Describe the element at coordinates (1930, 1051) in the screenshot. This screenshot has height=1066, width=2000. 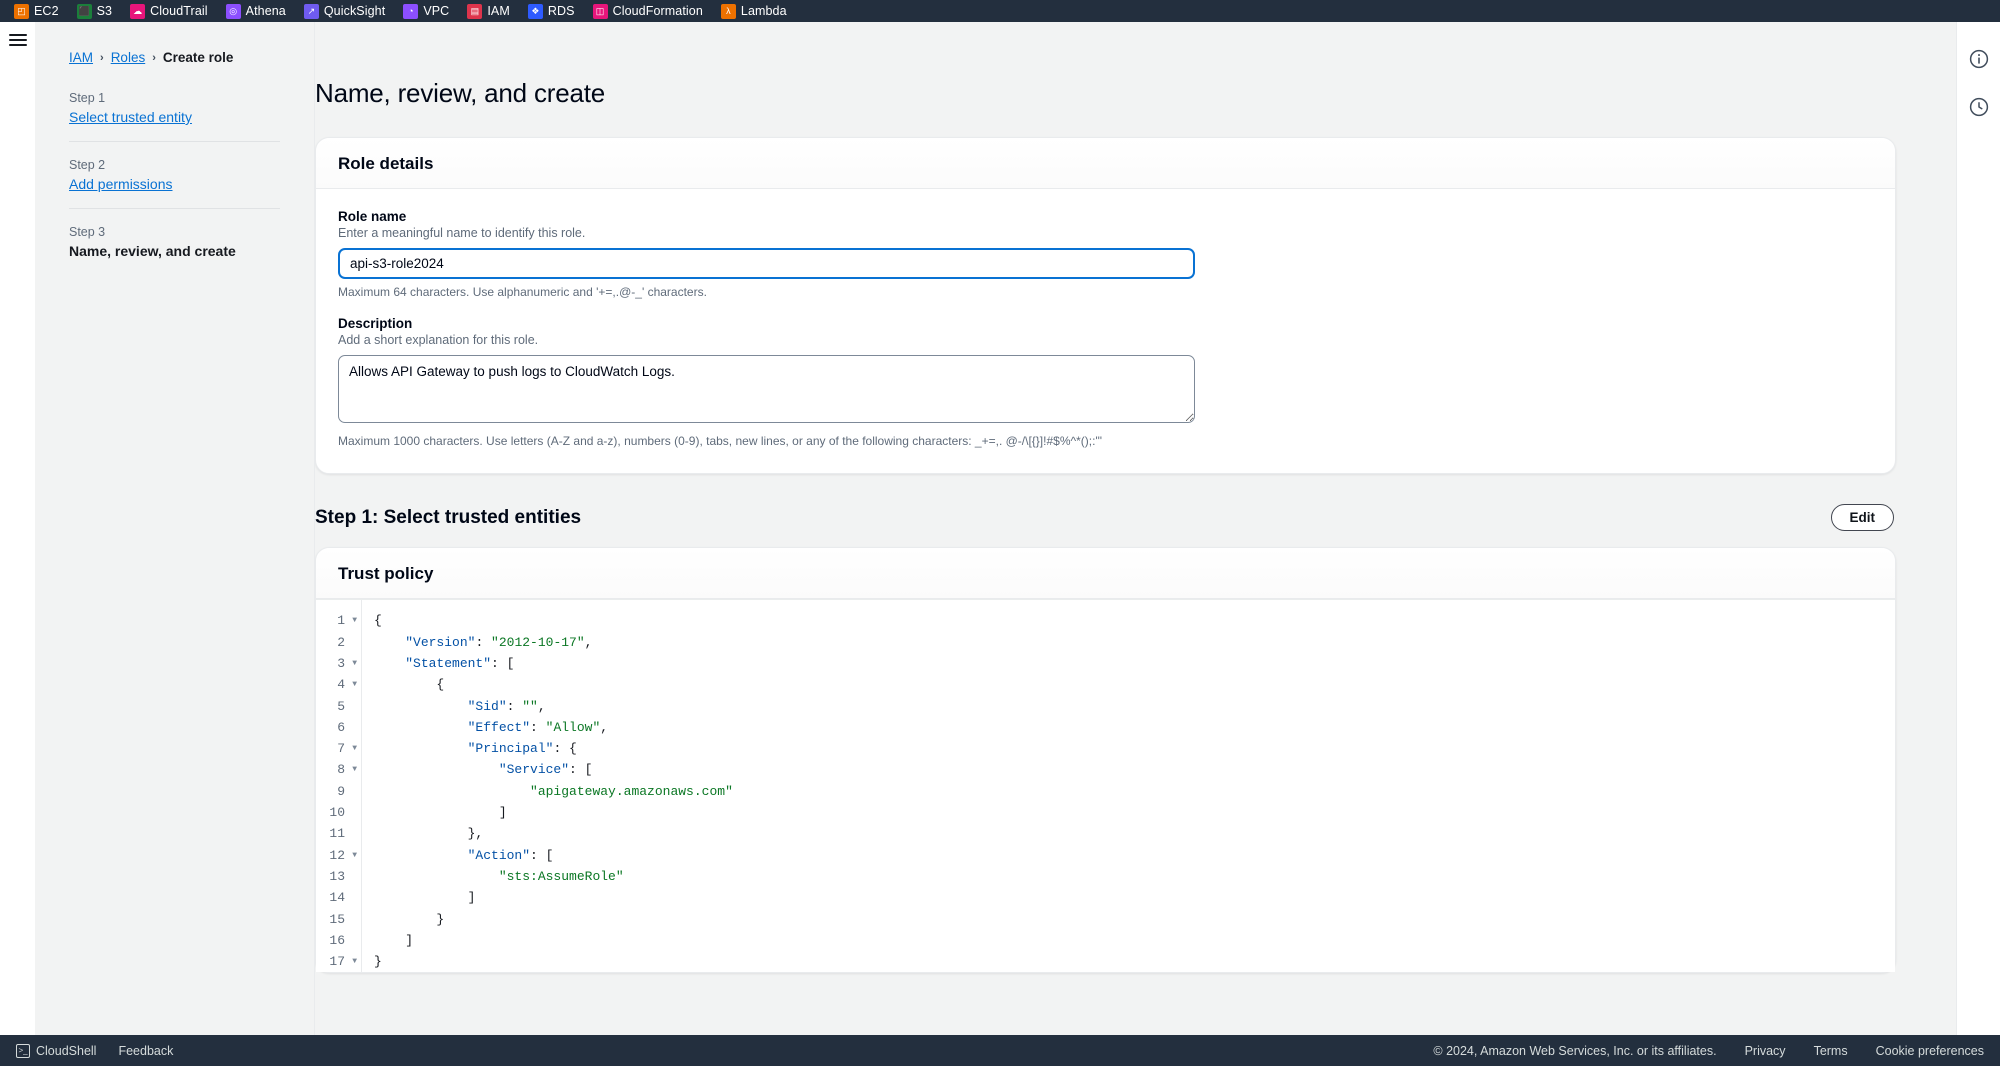
I see `cookie-preferences-link: Cookie preferences` at that location.